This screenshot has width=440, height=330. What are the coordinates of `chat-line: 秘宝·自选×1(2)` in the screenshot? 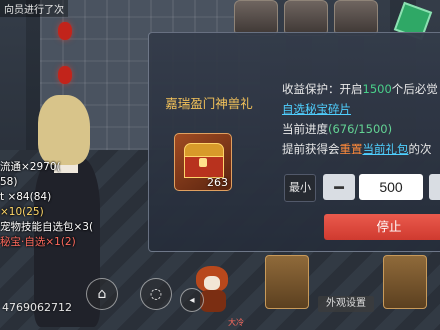 It's located at (38, 242).